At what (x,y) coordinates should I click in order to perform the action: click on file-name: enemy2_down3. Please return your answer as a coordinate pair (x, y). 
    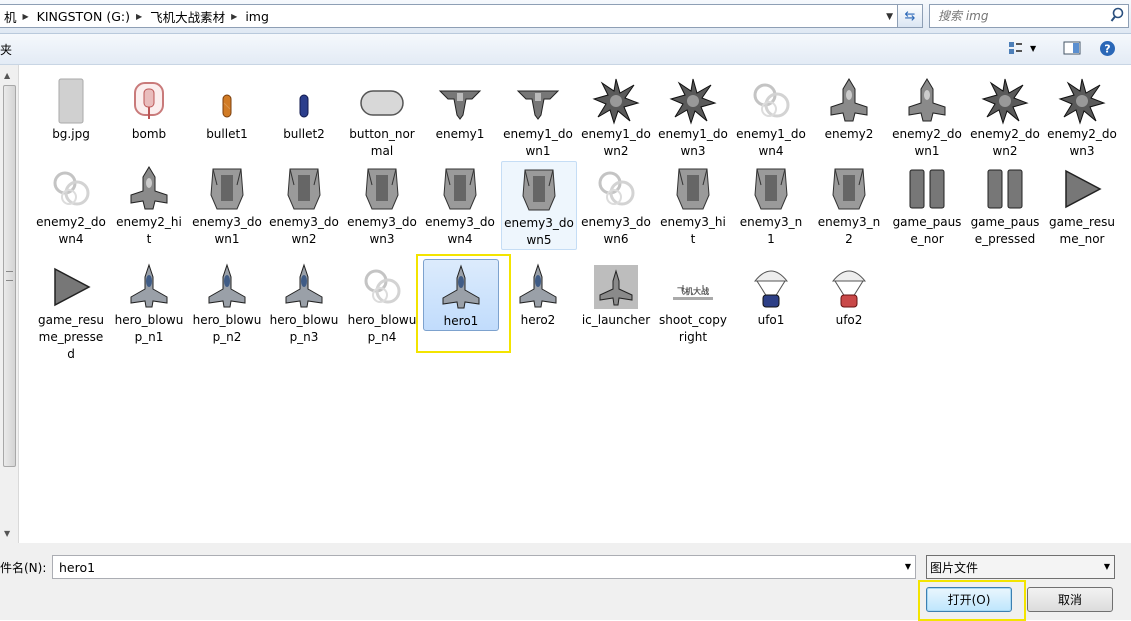
    Looking at the image, I should click on (1082, 142).